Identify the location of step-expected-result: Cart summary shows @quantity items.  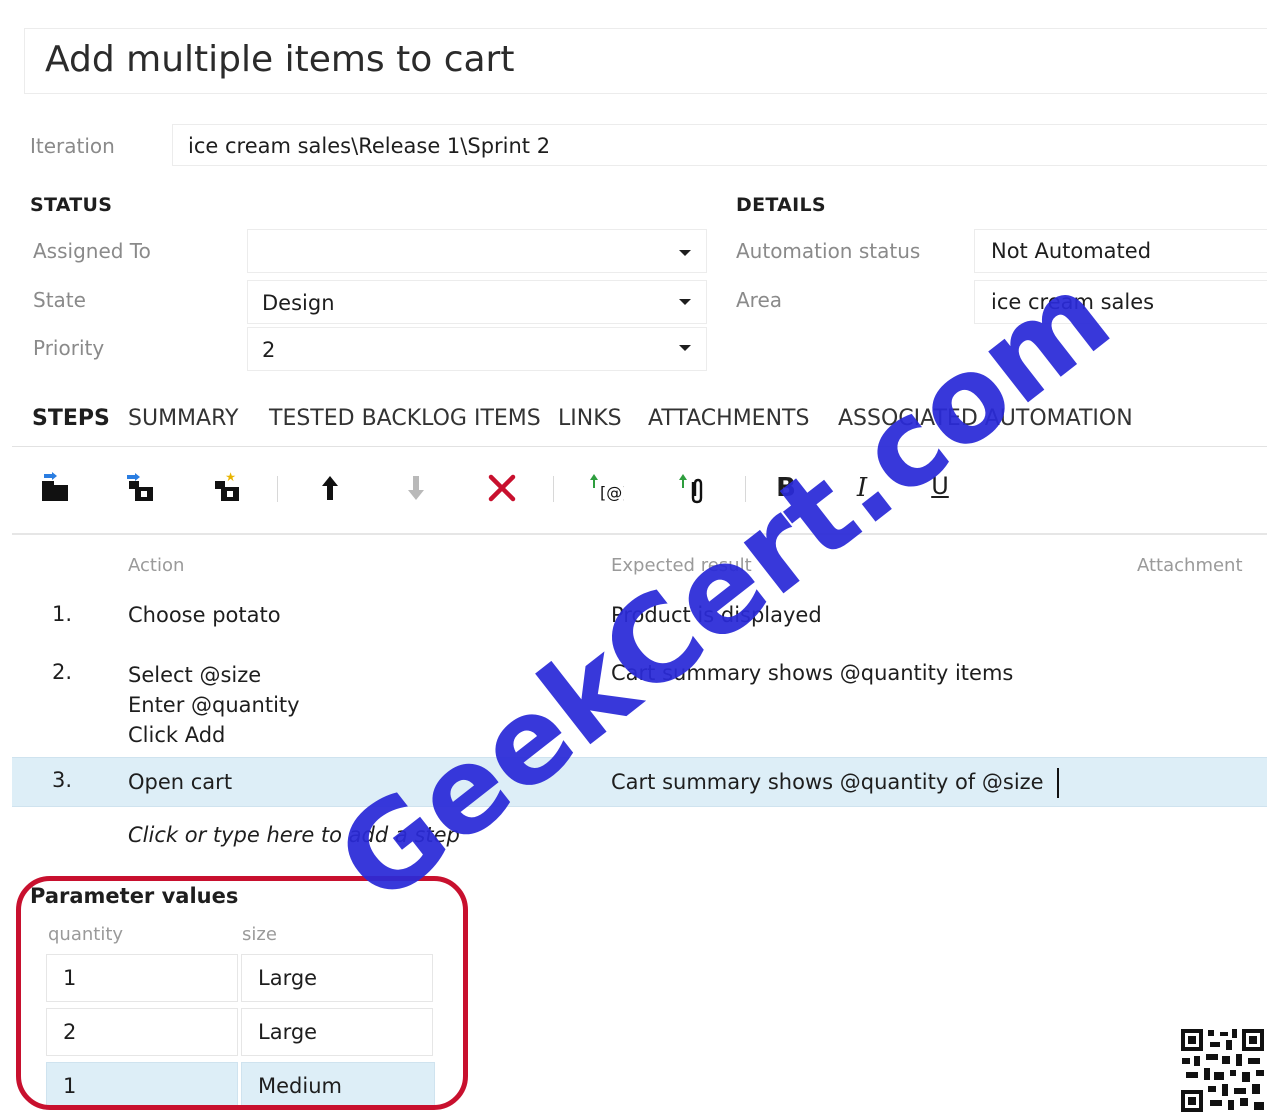
(812, 673).